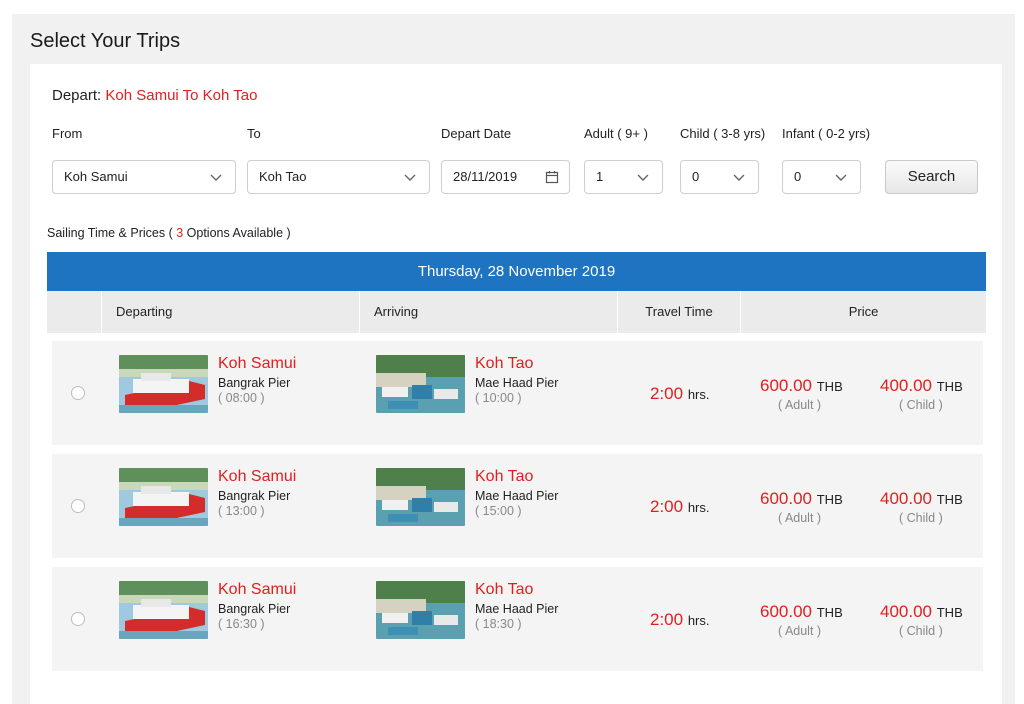 This screenshot has height=704, width=1024. I want to click on child-label: Child ( 3-8 yrs), so click(723, 133).